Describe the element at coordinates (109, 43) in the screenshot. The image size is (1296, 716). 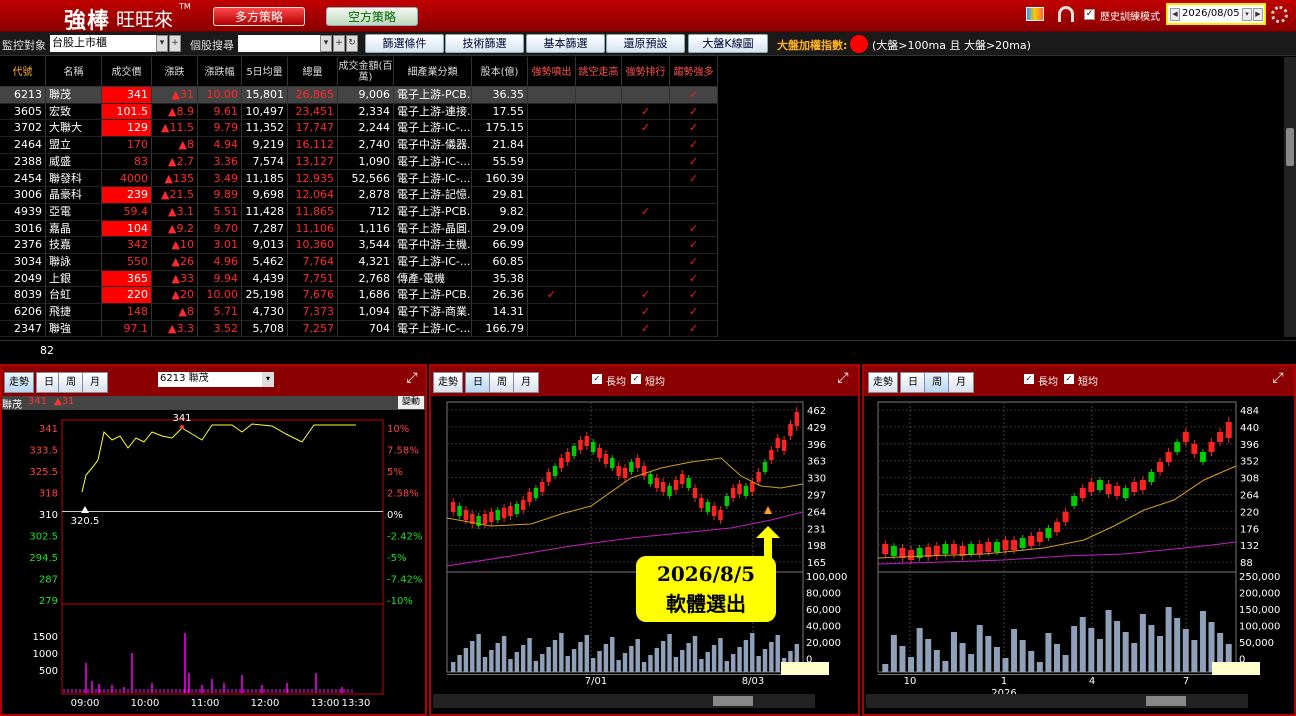
I see `market-select: 台股上市櫃` at that location.